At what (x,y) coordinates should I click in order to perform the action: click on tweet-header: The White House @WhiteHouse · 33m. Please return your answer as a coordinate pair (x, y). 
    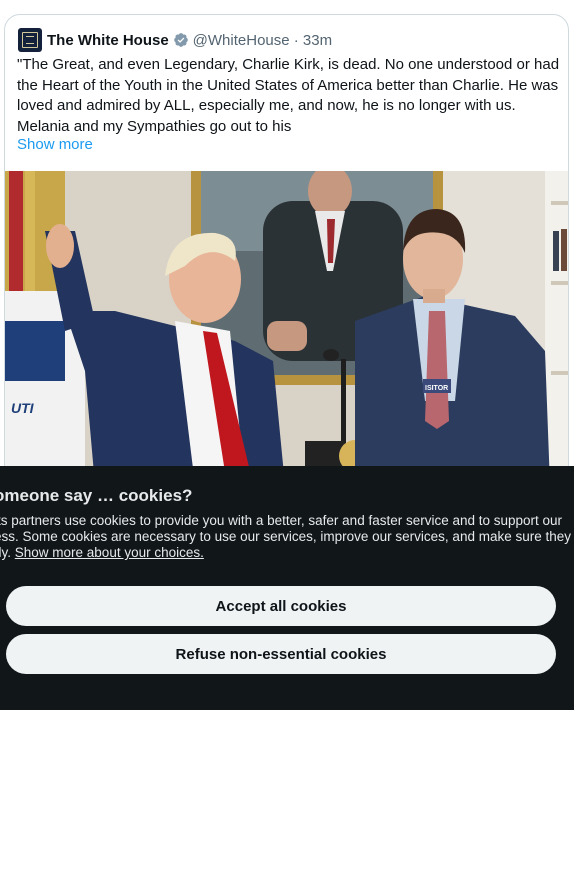
    Looking at the image, I should click on (175, 40).